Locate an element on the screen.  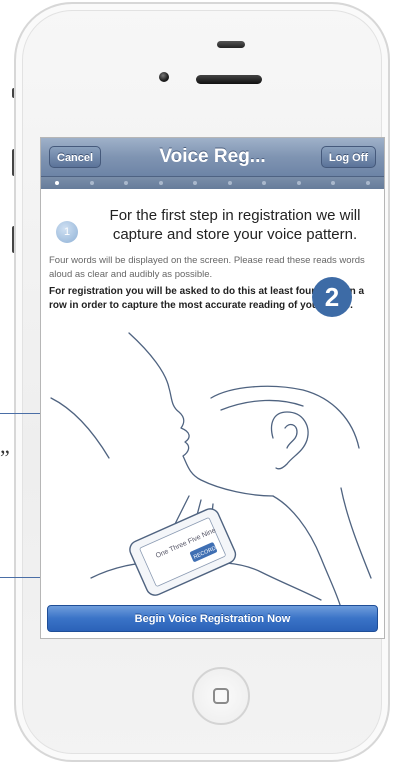
home-square-icon is located at coordinates (221, 696).